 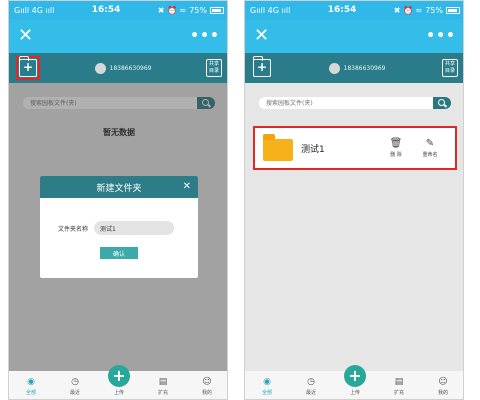 I want to click on search-row, so click(x=355, y=103).